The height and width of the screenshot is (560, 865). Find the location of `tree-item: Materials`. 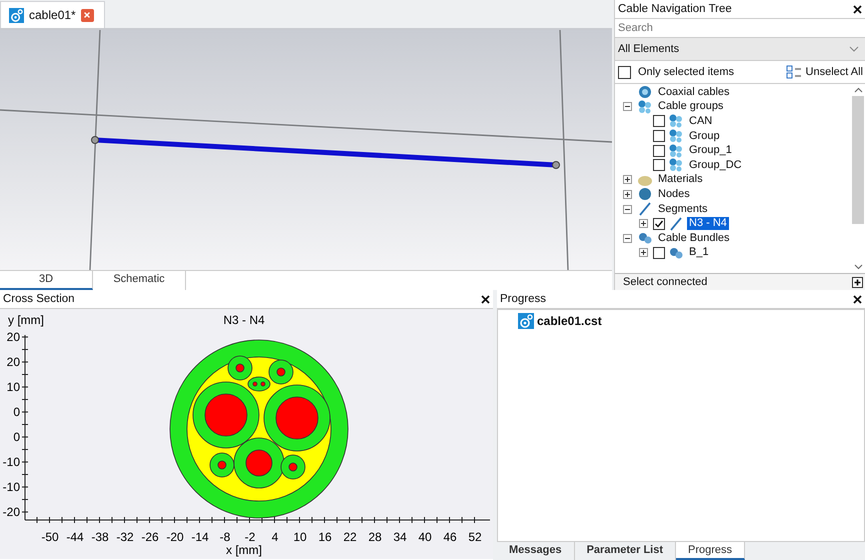

tree-item: Materials is located at coordinates (680, 179).